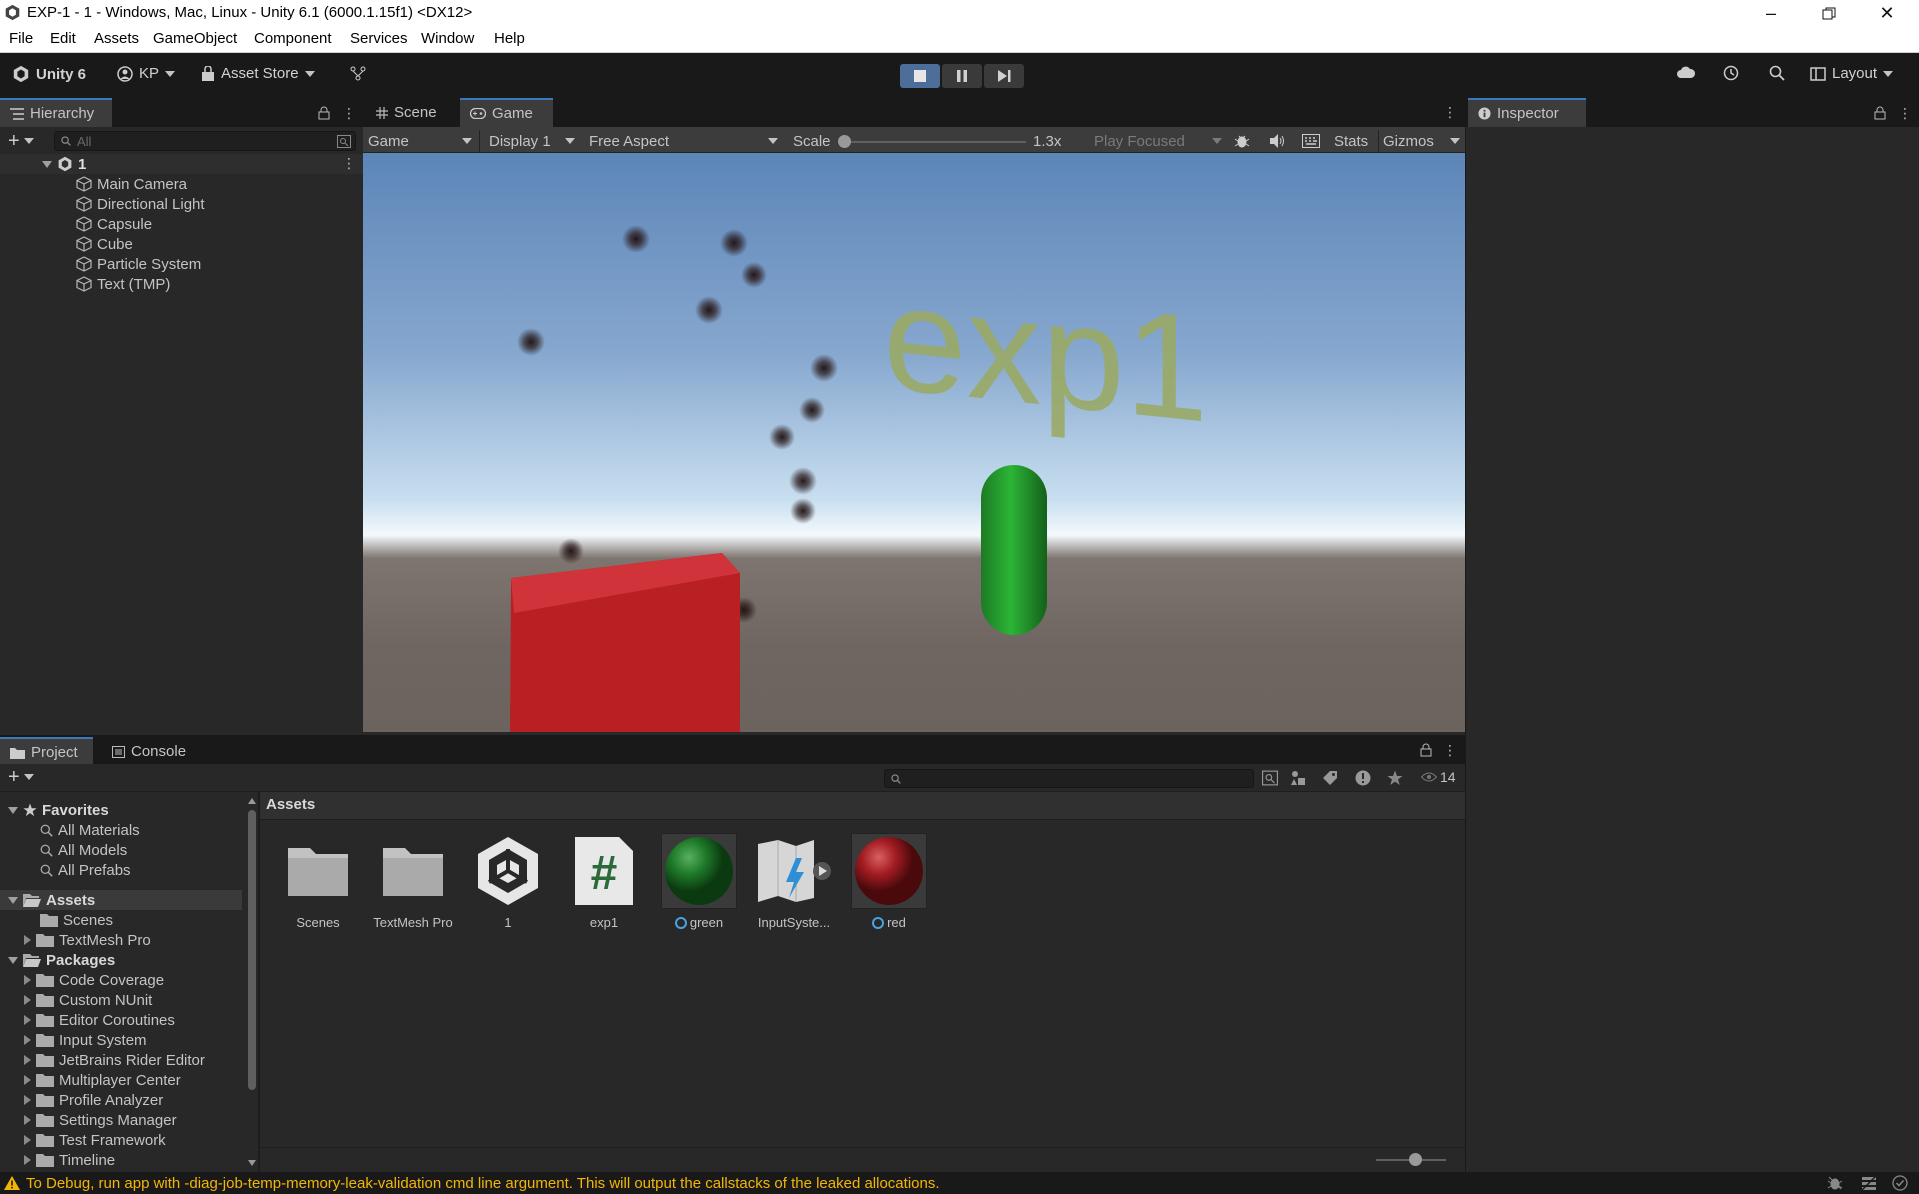 The height and width of the screenshot is (1194, 1919). I want to click on close-window-button: ✕, so click(1887, 13).